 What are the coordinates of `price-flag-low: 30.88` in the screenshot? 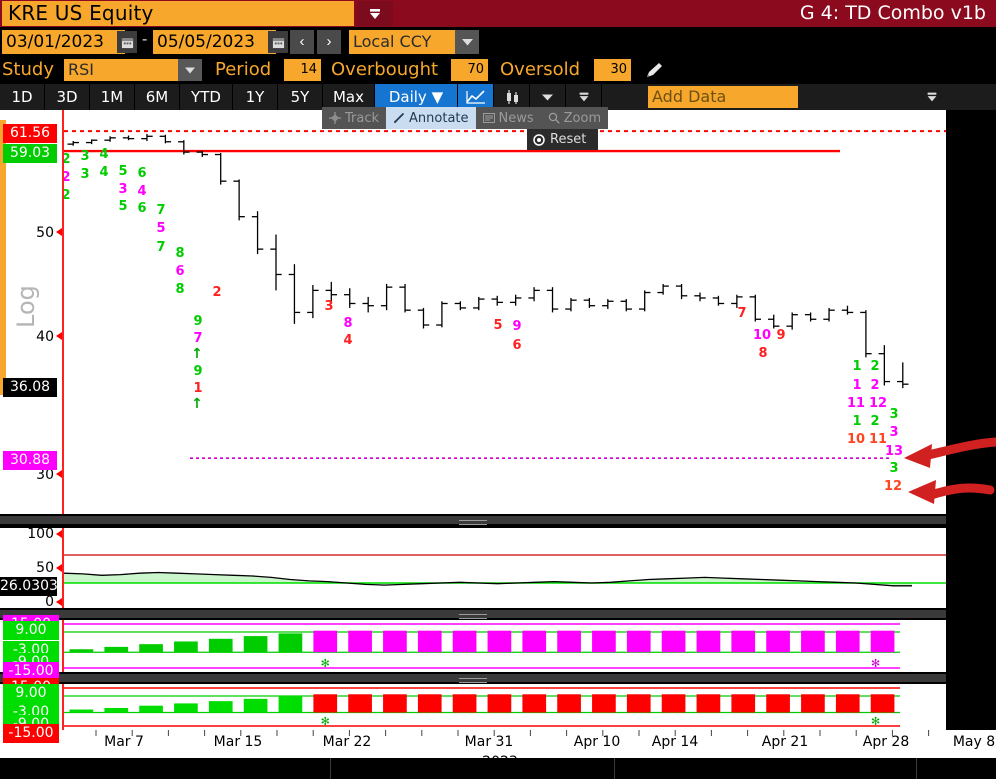 It's located at (30, 460).